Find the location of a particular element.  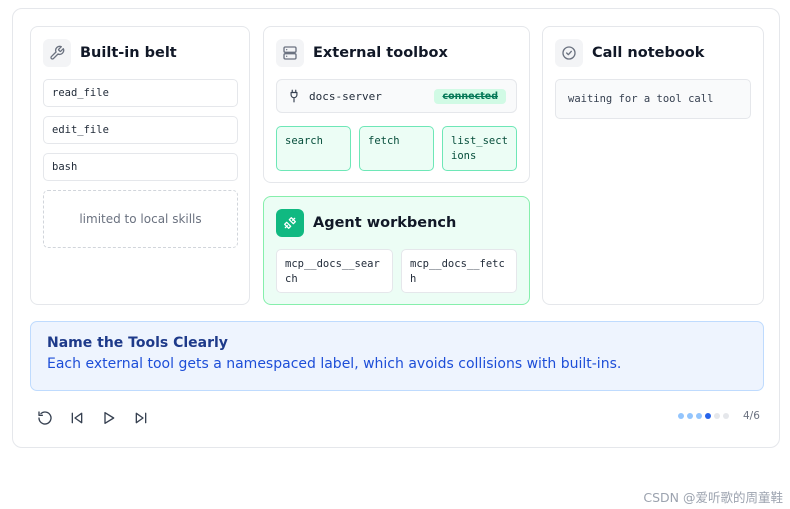

builtin-tool-bash: bash is located at coordinates (140, 167).